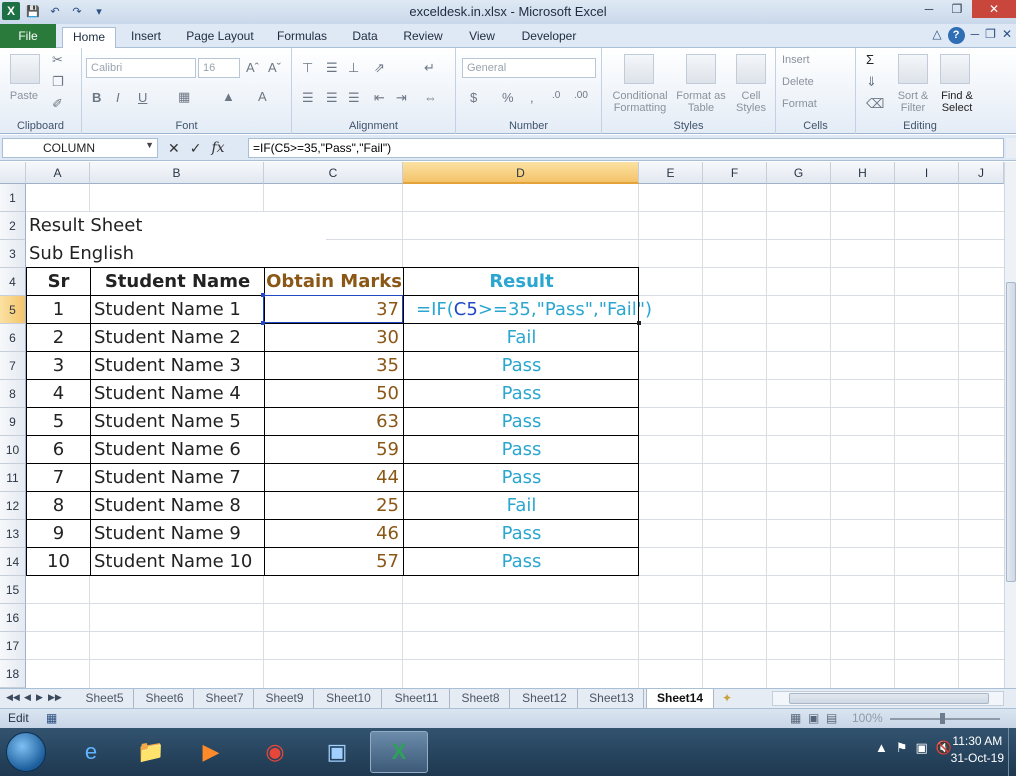  Describe the element at coordinates (929, 9) in the screenshot. I see `minimize-button: ─` at that location.